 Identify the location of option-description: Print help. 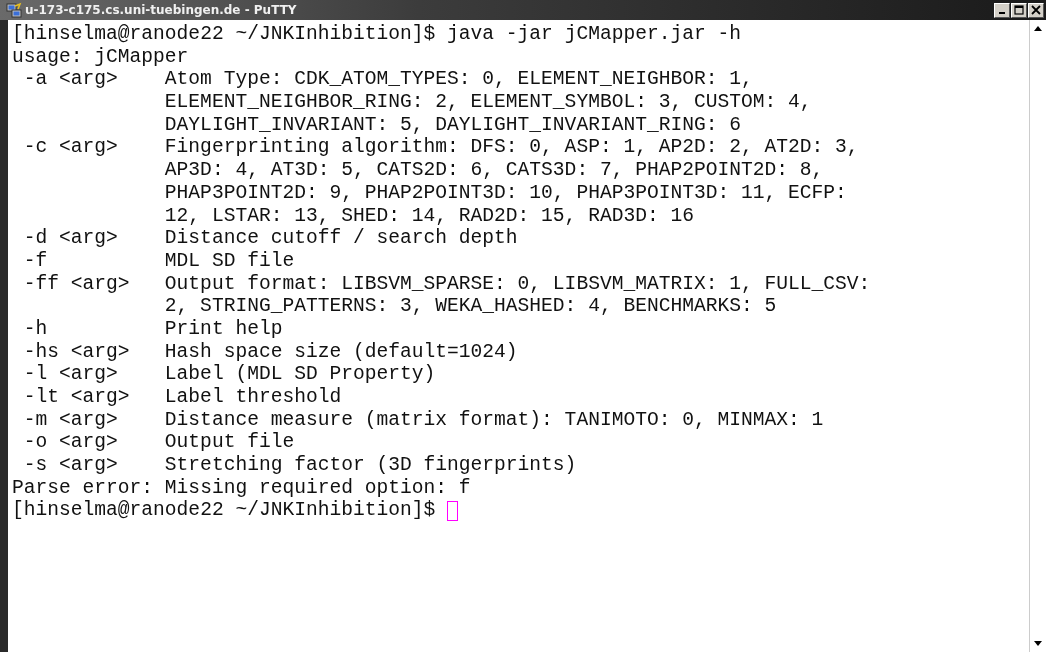
(223, 329).